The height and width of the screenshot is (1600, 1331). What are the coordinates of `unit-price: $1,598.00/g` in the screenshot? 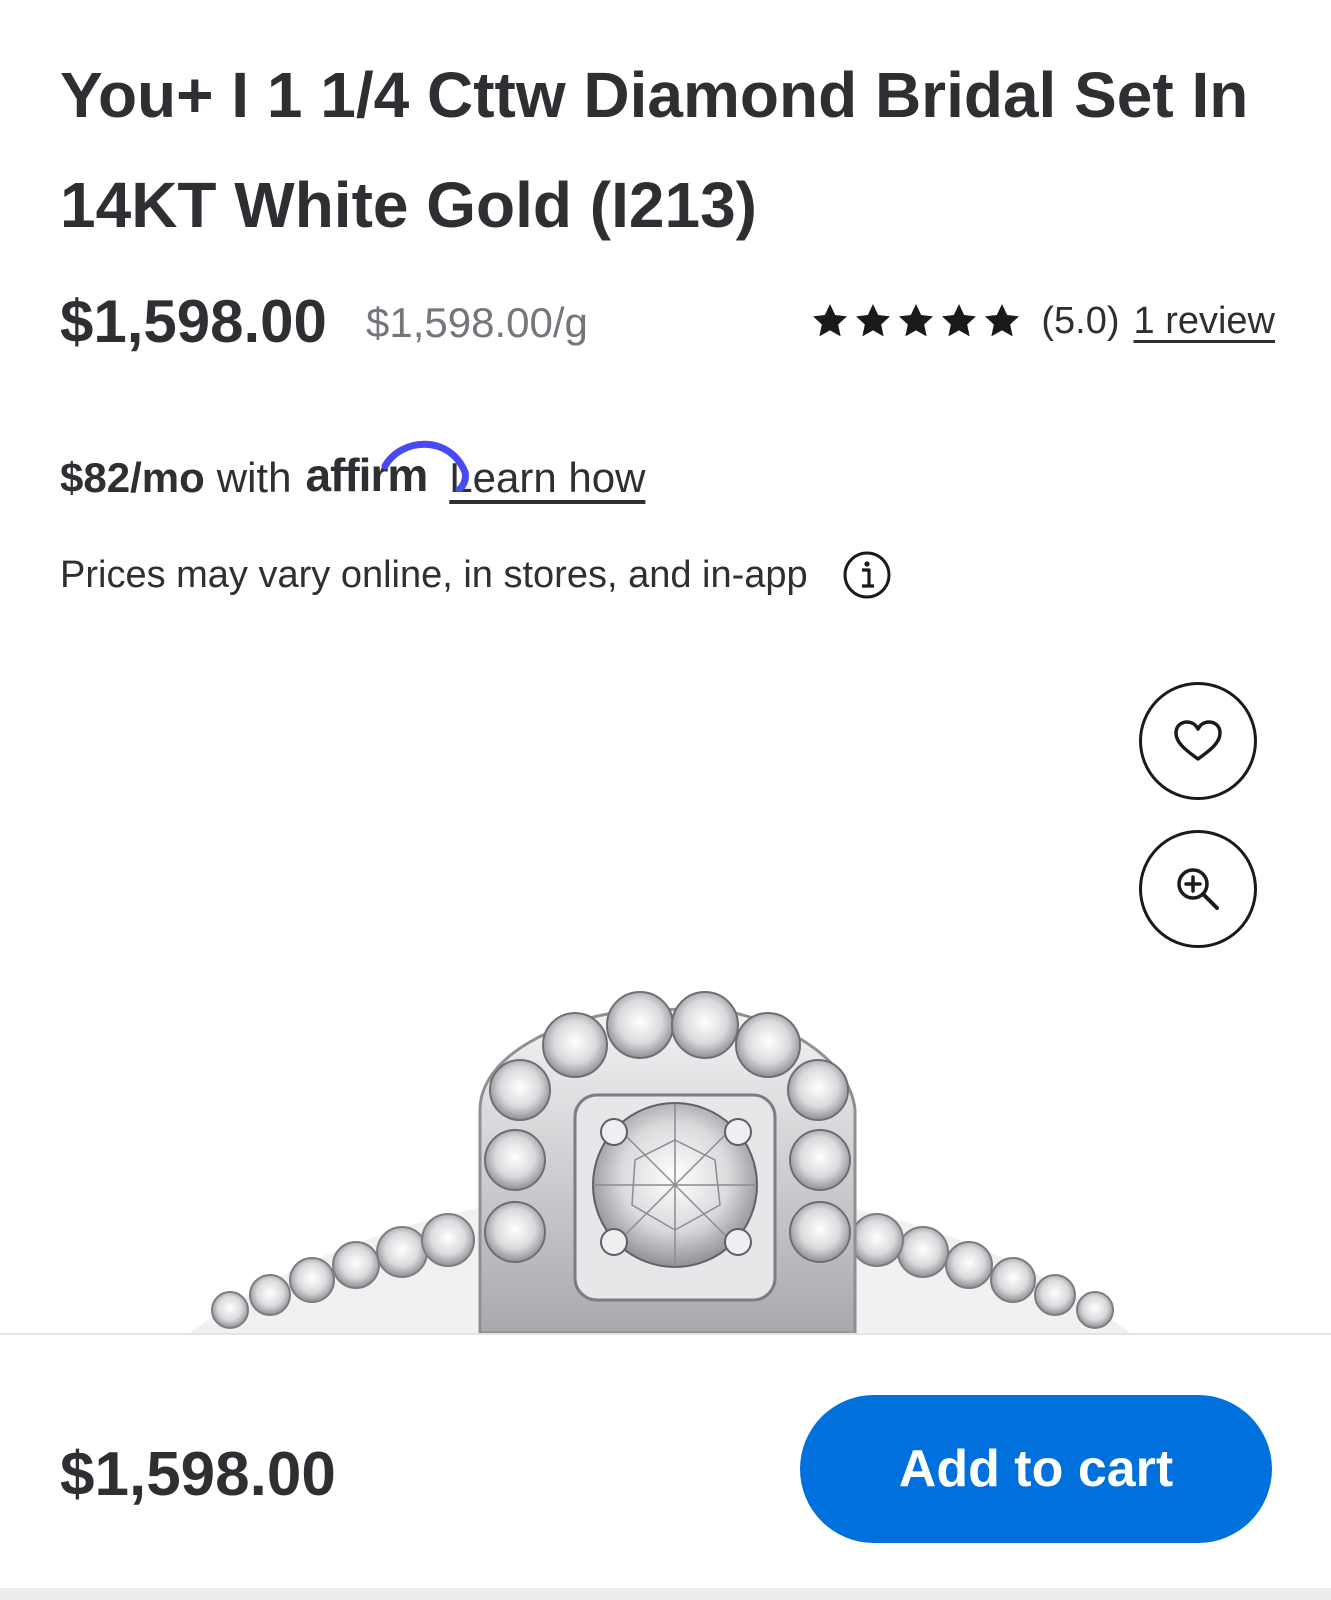 It's located at (477, 322).